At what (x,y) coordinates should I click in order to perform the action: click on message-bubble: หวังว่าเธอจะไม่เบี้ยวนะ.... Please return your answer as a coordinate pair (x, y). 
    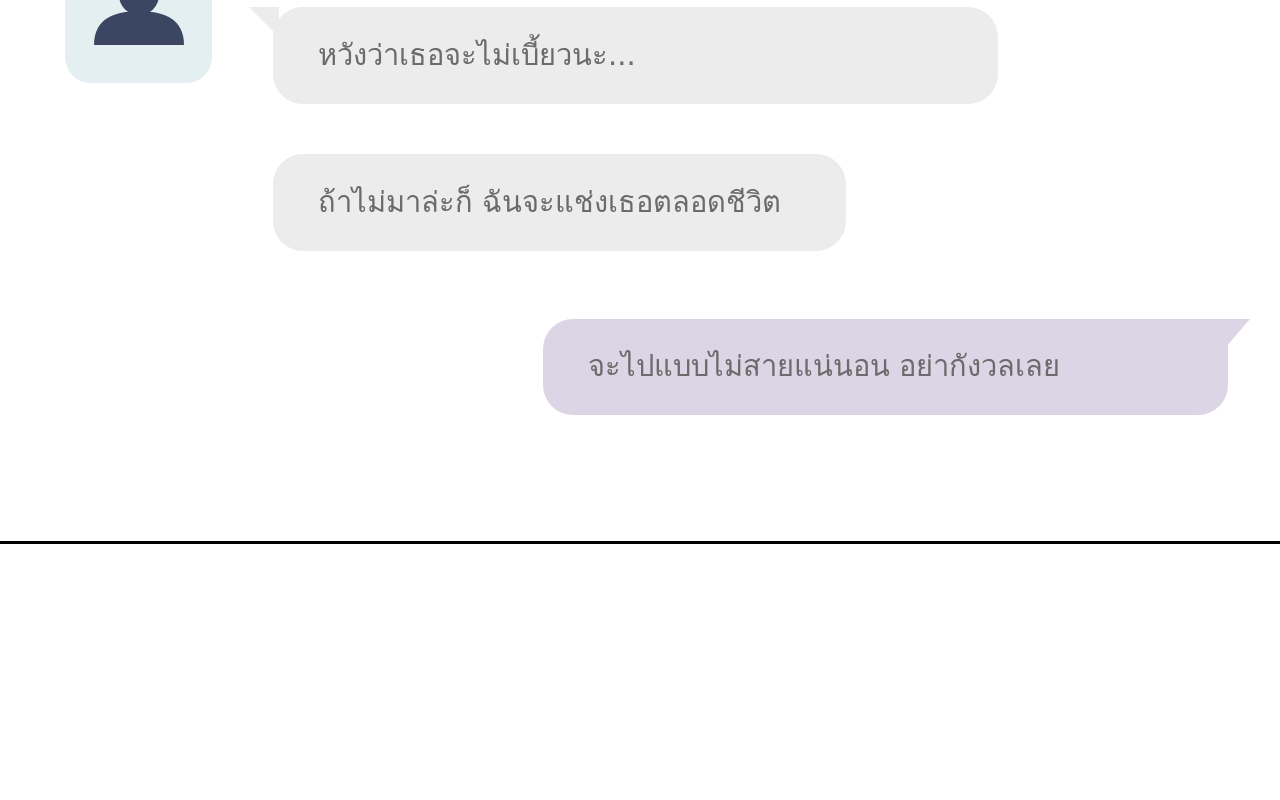
    Looking at the image, I should click on (635, 55).